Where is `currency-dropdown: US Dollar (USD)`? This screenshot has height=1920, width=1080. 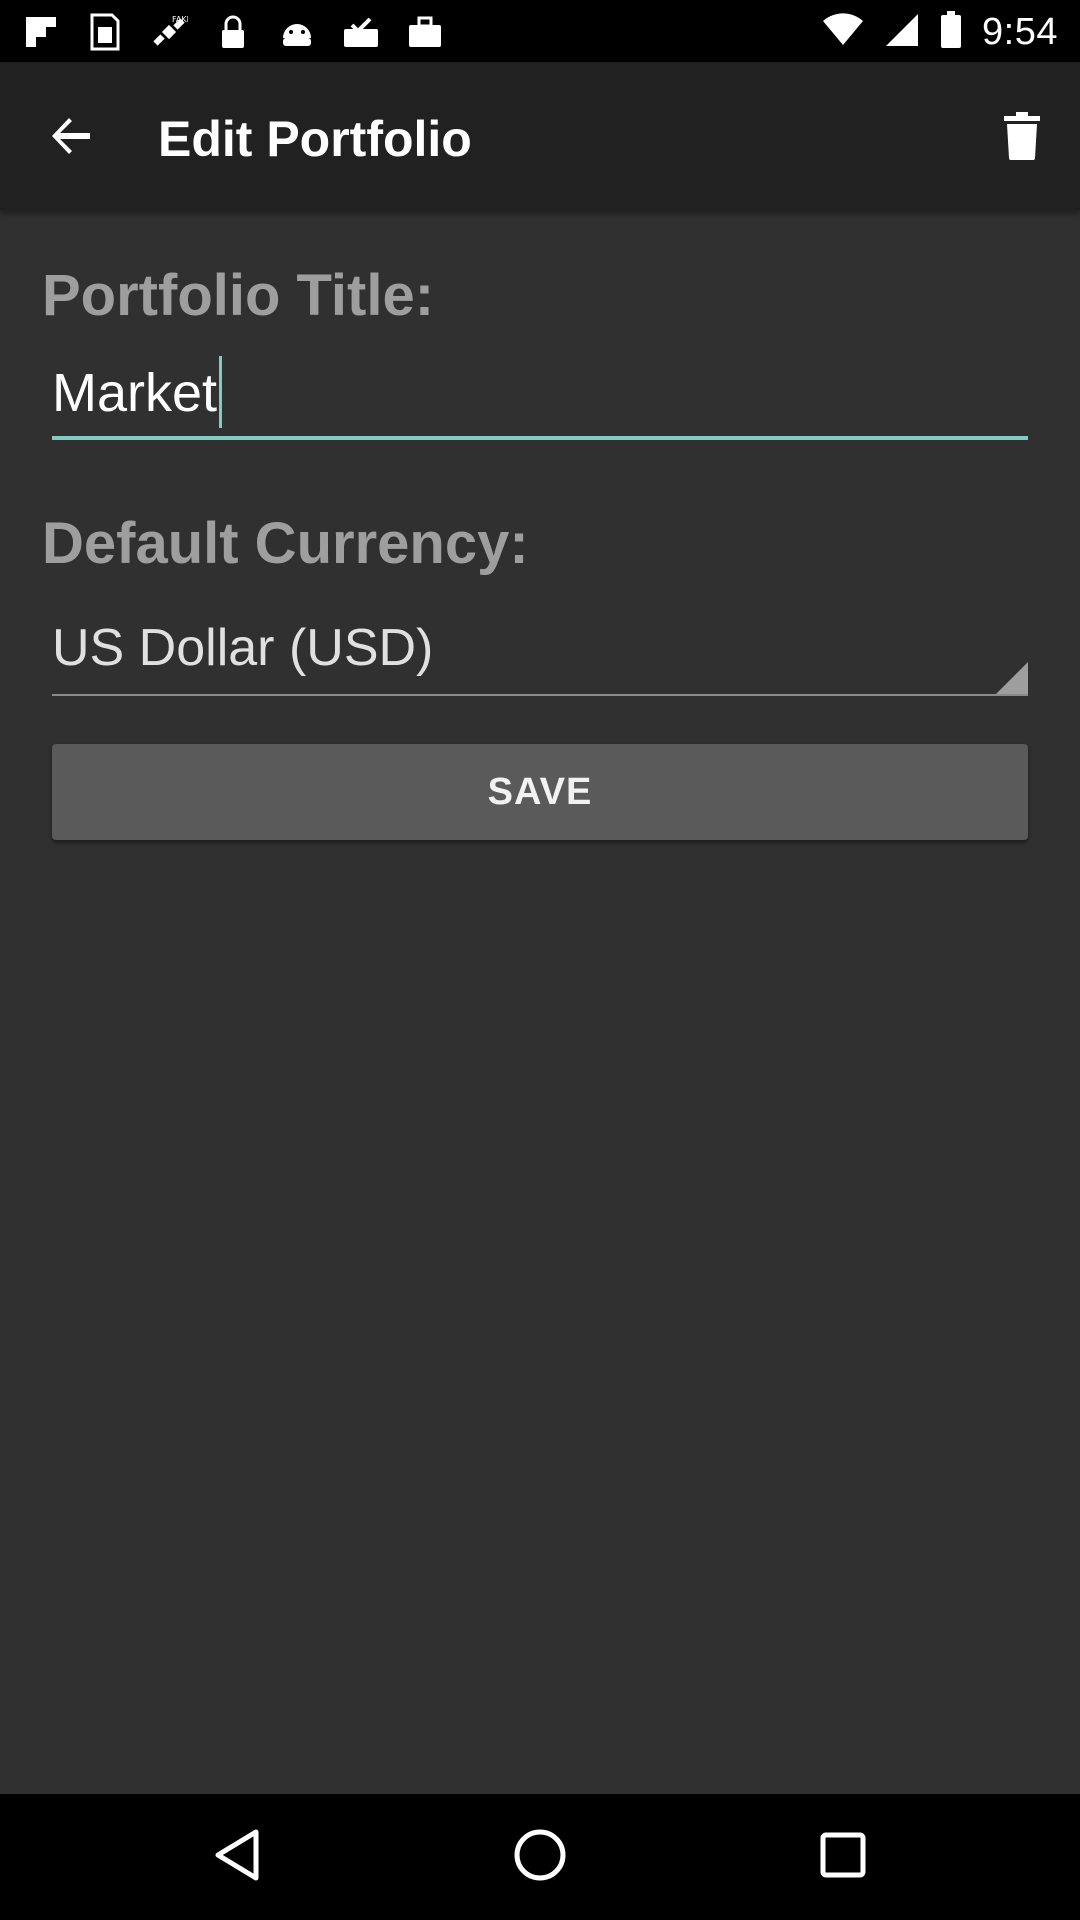
currency-dropdown: US Dollar (USD) is located at coordinates (540, 648).